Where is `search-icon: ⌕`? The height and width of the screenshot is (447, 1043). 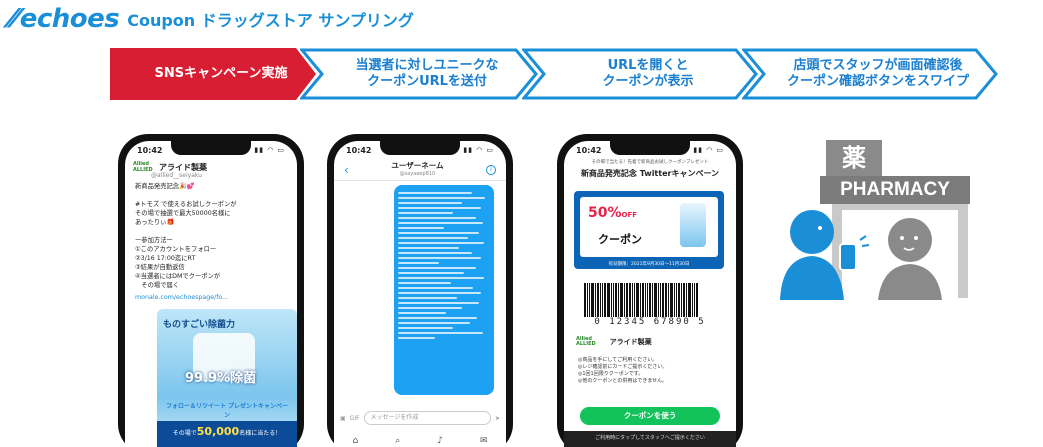 search-icon: ⌕ is located at coordinates (397, 441).